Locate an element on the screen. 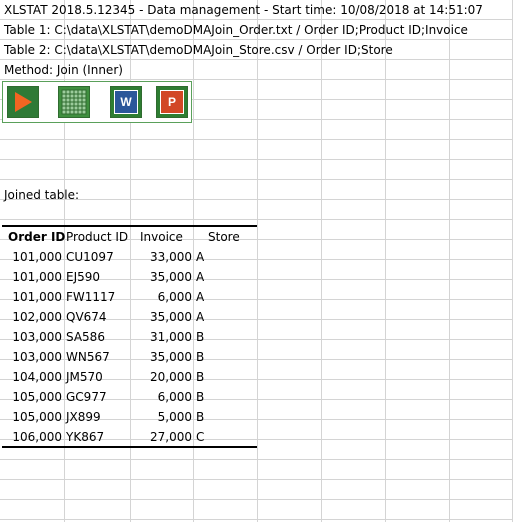 The width and height of the screenshot is (513, 522). invoice-cell: 33,000 is located at coordinates (171, 257).